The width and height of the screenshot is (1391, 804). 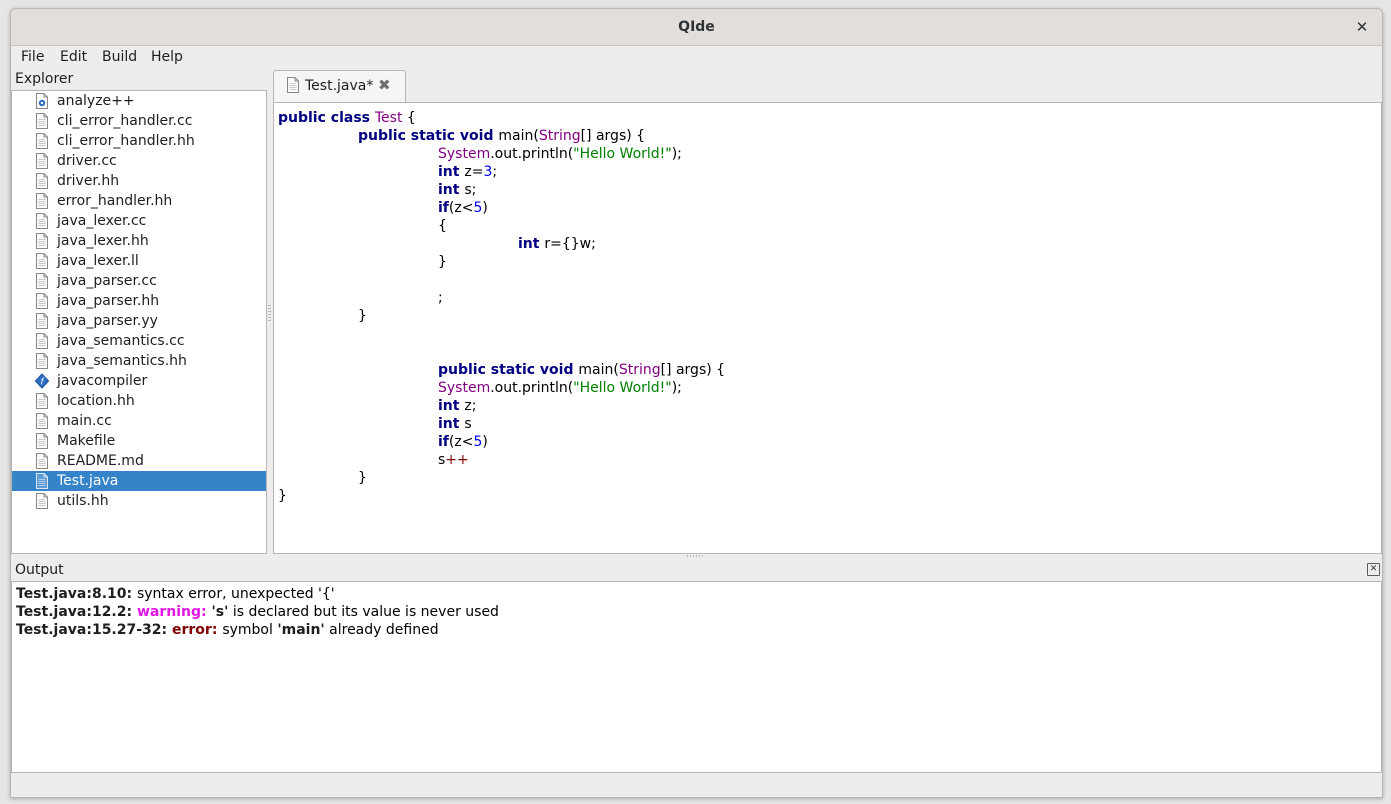 I want to click on code-line: if(z<5), so click(x=463, y=442).